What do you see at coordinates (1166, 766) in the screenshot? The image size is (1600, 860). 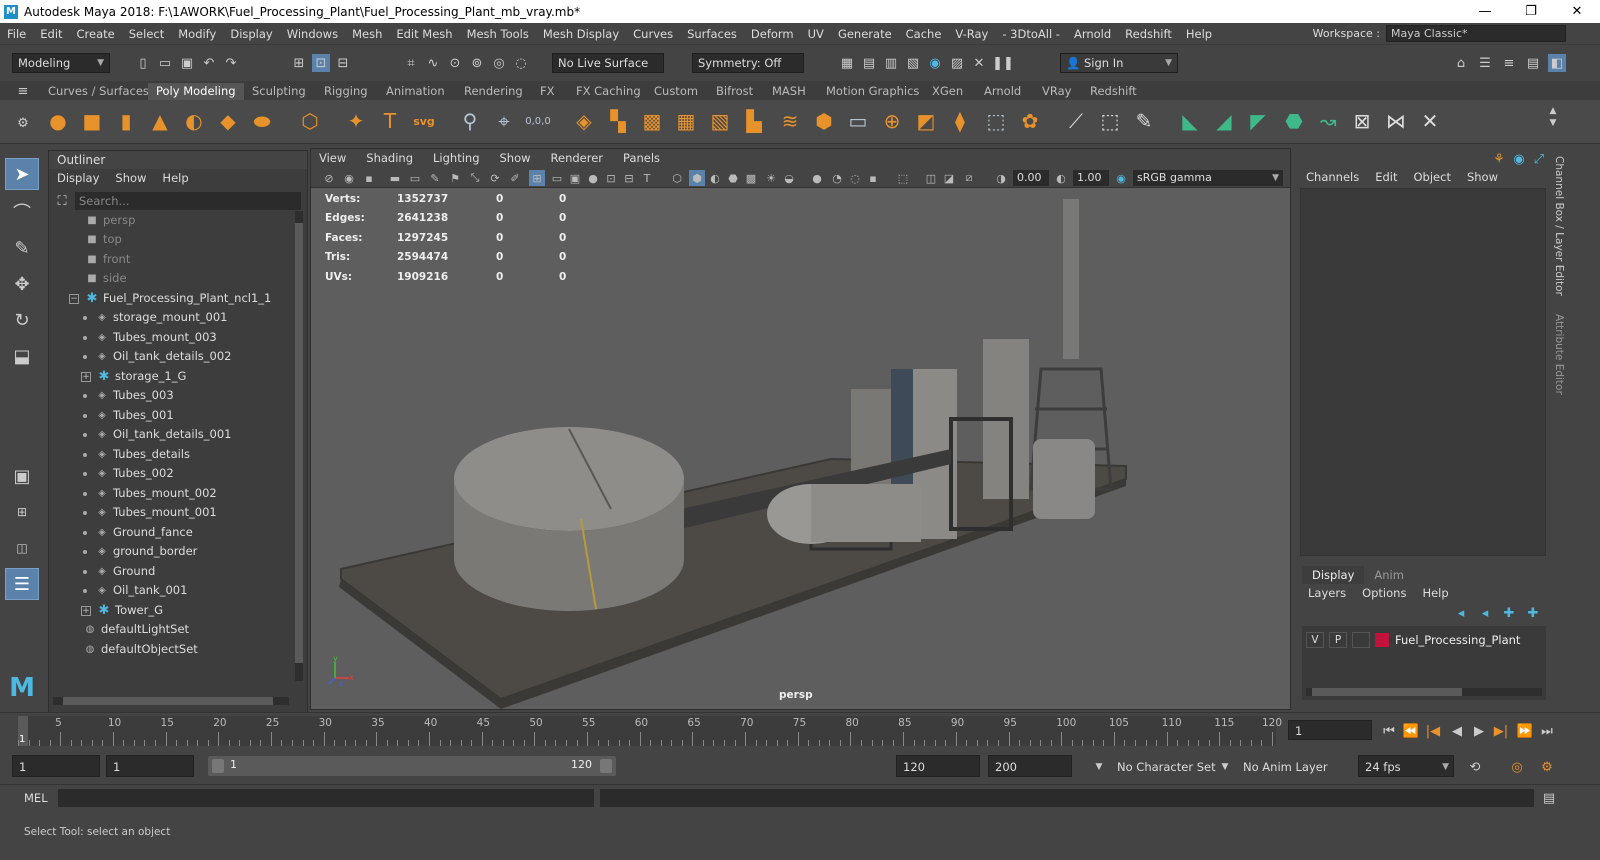 I see `character-set-select: No Character Set` at bounding box center [1166, 766].